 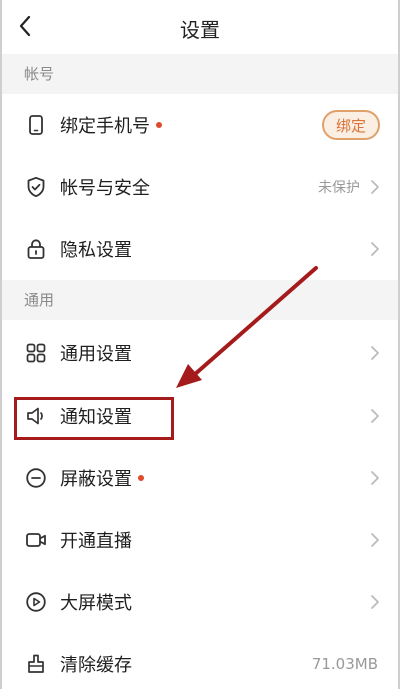 What do you see at coordinates (102, 478) in the screenshot?
I see `settings-row-label: 屏蔽设置` at bounding box center [102, 478].